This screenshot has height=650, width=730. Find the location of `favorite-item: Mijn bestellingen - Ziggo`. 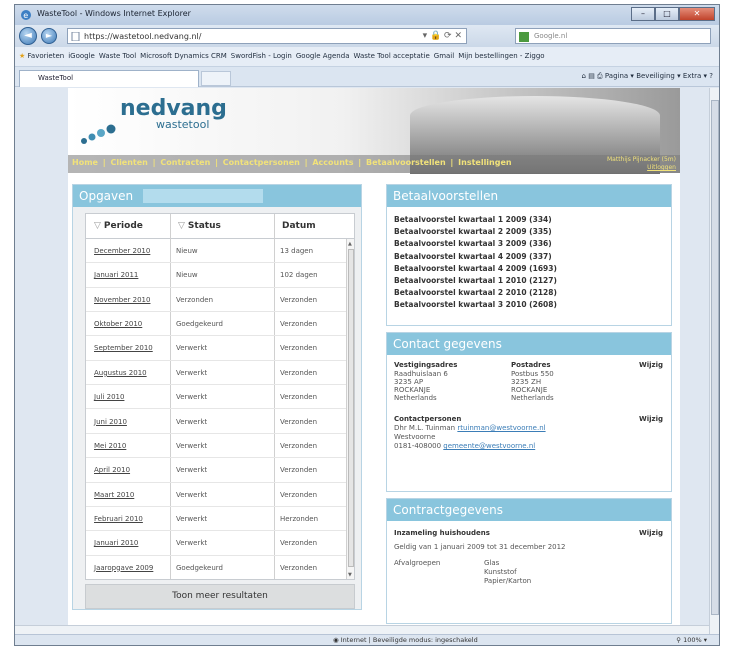

favorite-item: Mijn bestellingen - Ziggo is located at coordinates (501, 56).